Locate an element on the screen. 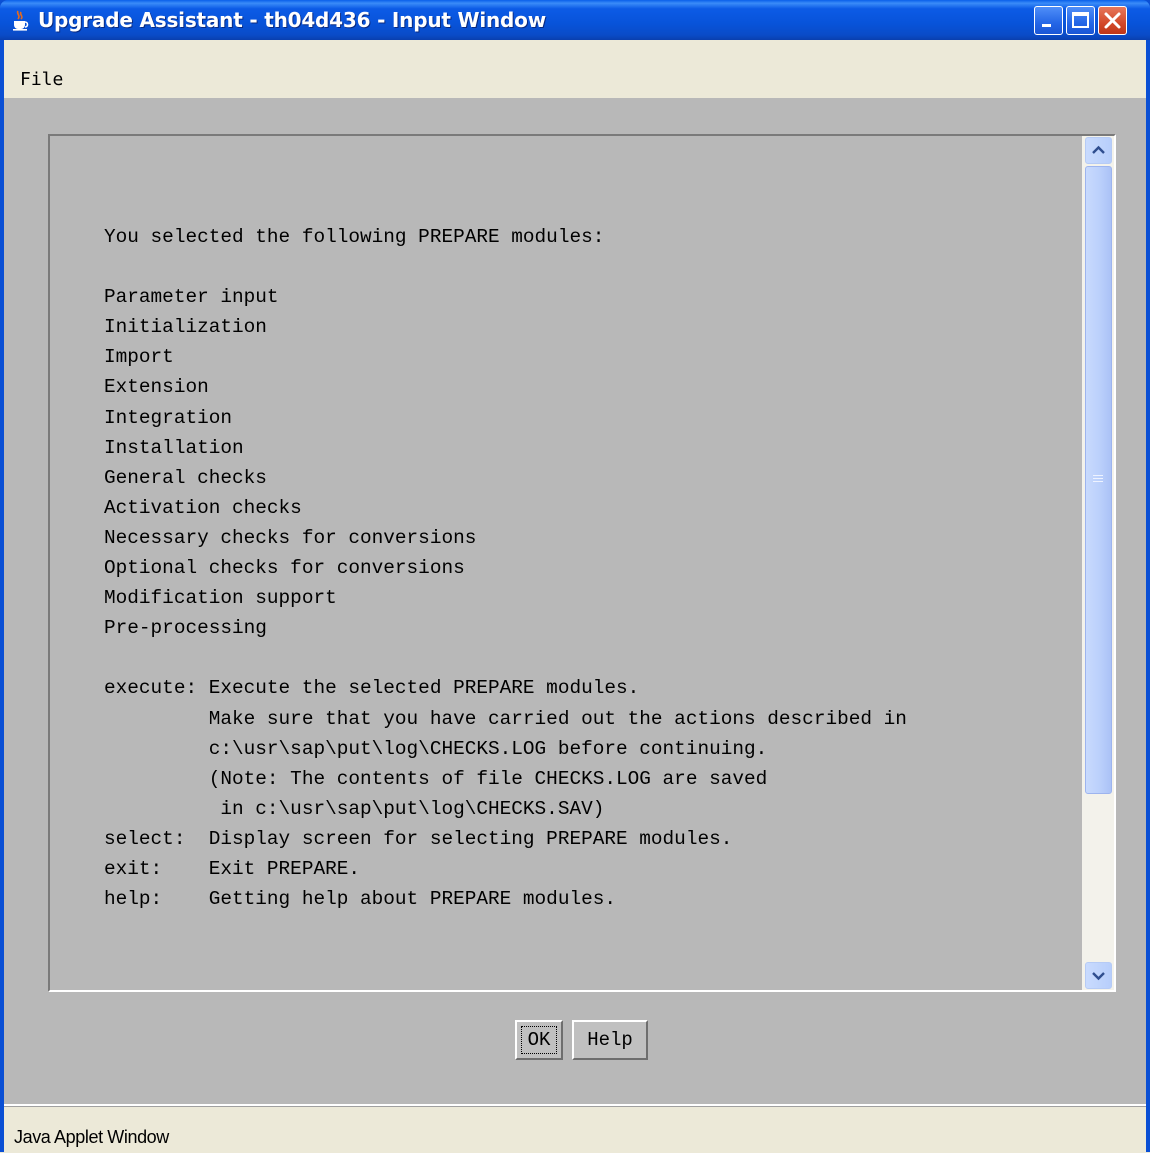 This screenshot has height=1153, width=1150. focus-ring is located at coordinates (539, 1040).